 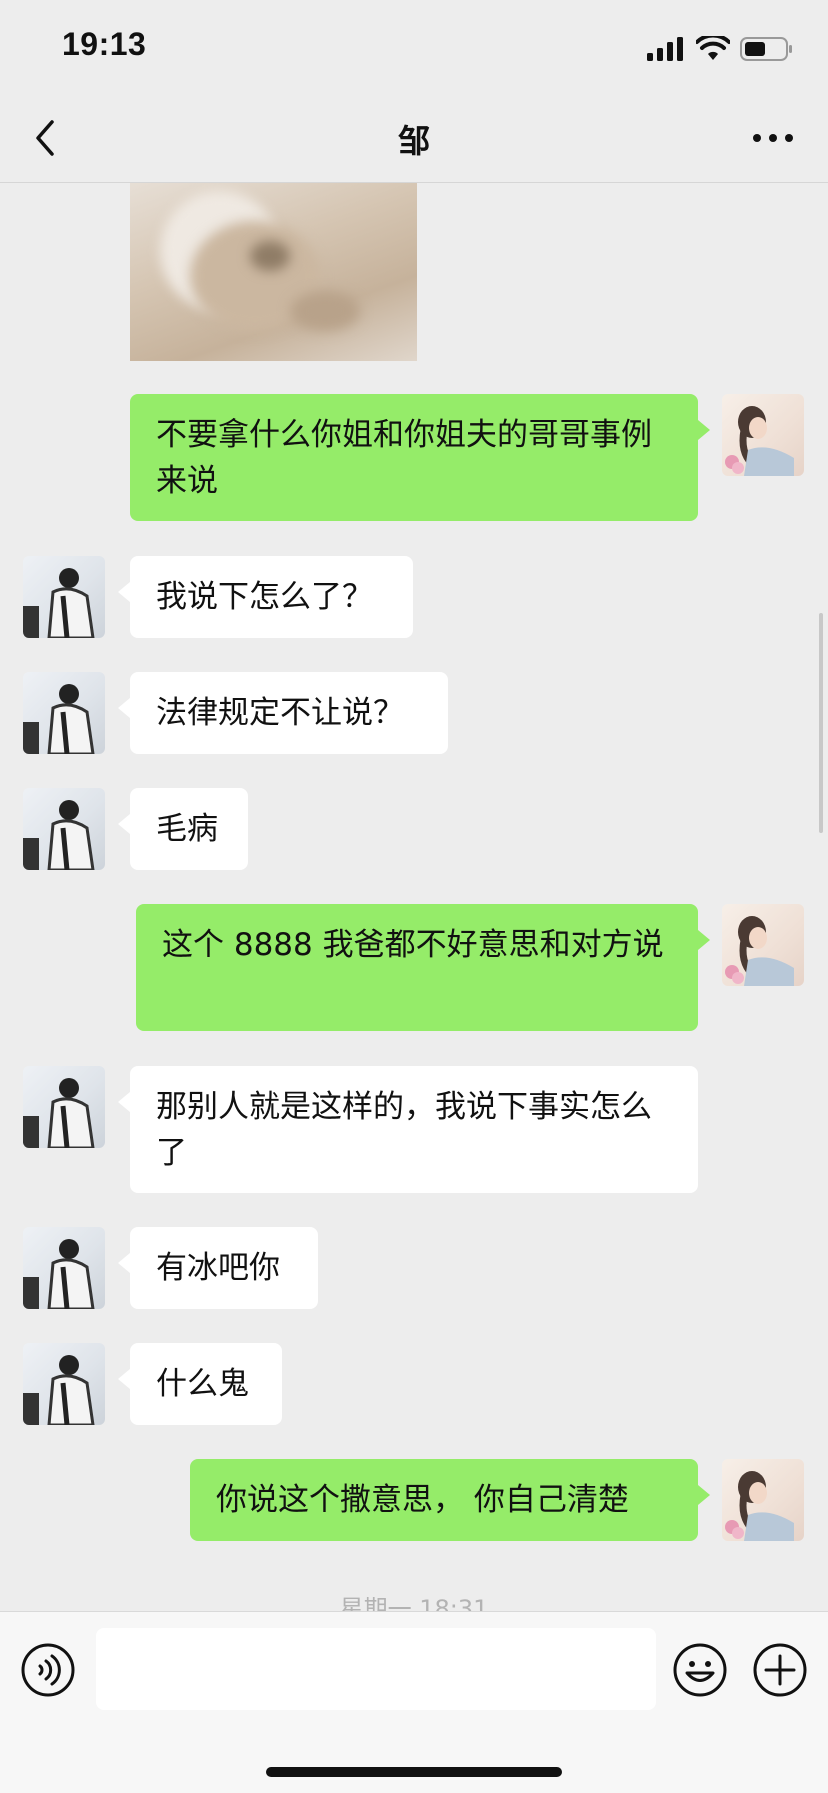 I want to click on status-time: 19:13, so click(x=104, y=44).